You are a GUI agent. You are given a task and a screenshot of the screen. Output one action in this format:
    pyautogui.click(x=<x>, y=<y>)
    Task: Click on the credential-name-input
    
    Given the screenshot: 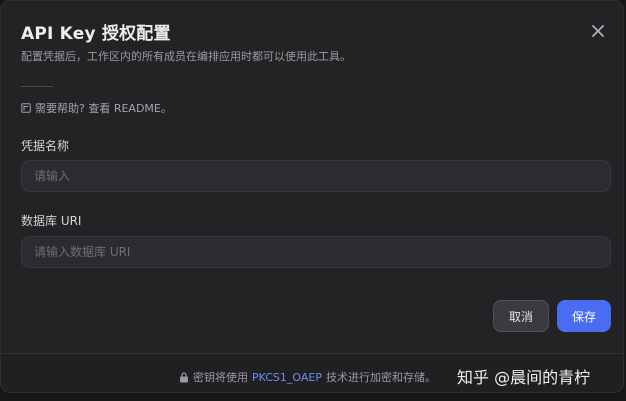 What is the action you would take?
    pyautogui.click(x=316, y=176)
    